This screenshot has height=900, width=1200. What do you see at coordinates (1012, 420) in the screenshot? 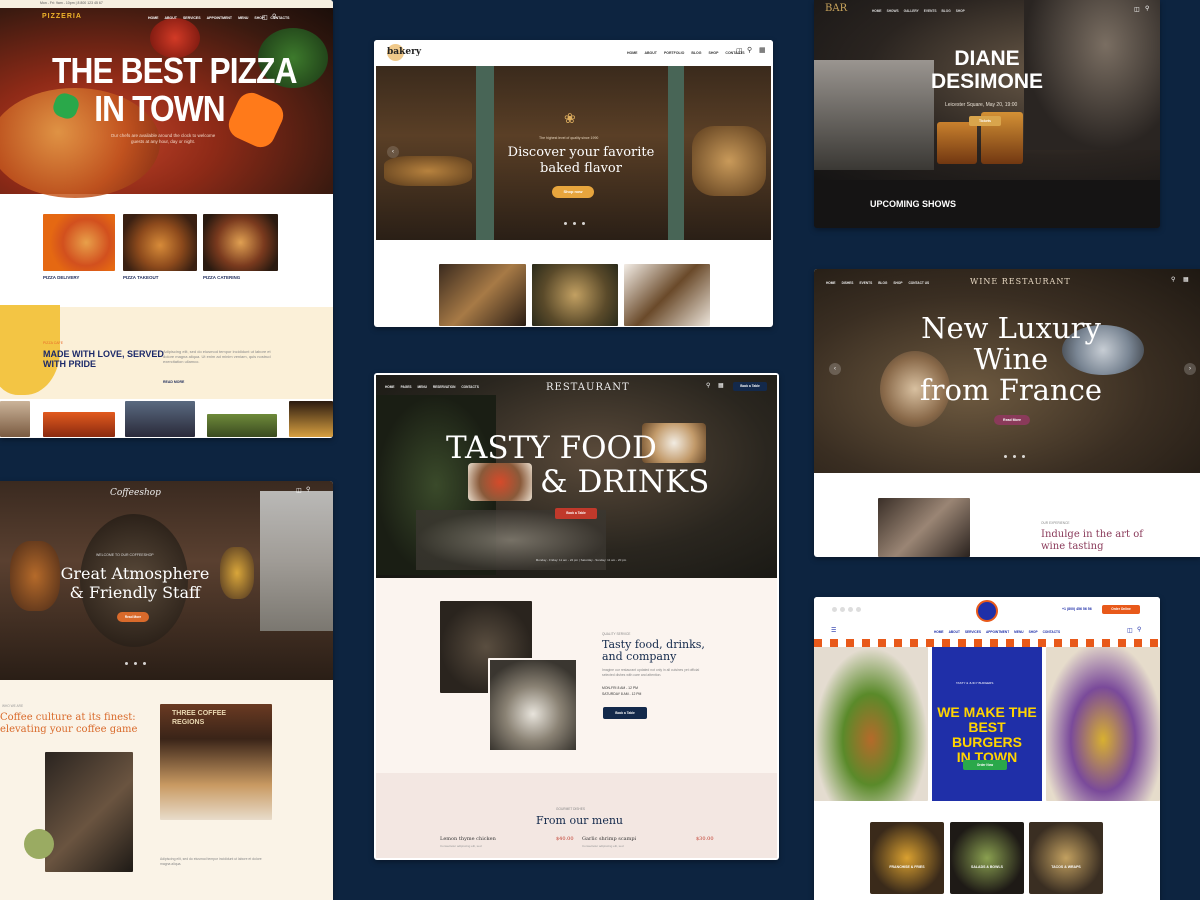
I see `wine-read-more-button: Read More` at bounding box center [1012, 420].